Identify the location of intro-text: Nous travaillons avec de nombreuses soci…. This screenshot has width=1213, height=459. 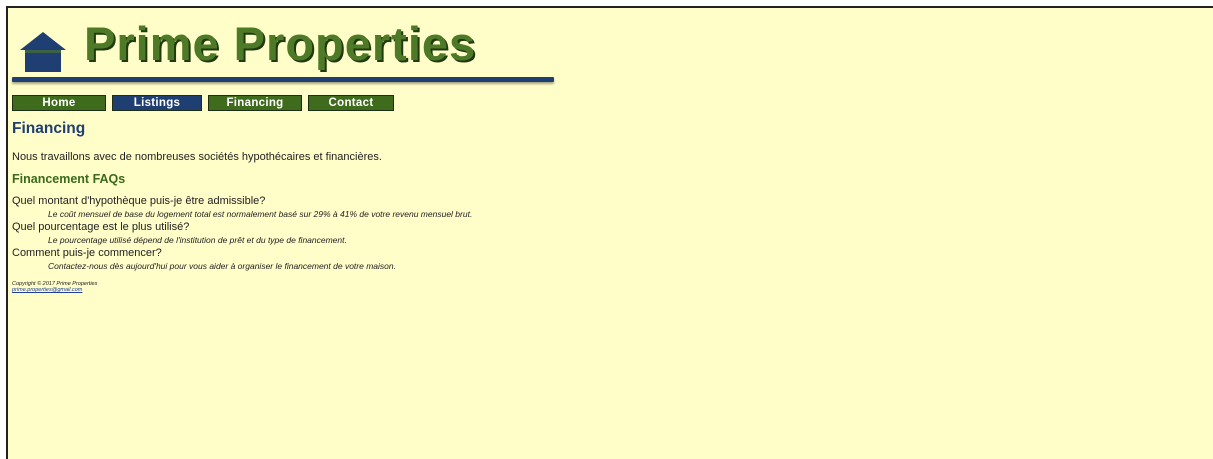
(197, 157).